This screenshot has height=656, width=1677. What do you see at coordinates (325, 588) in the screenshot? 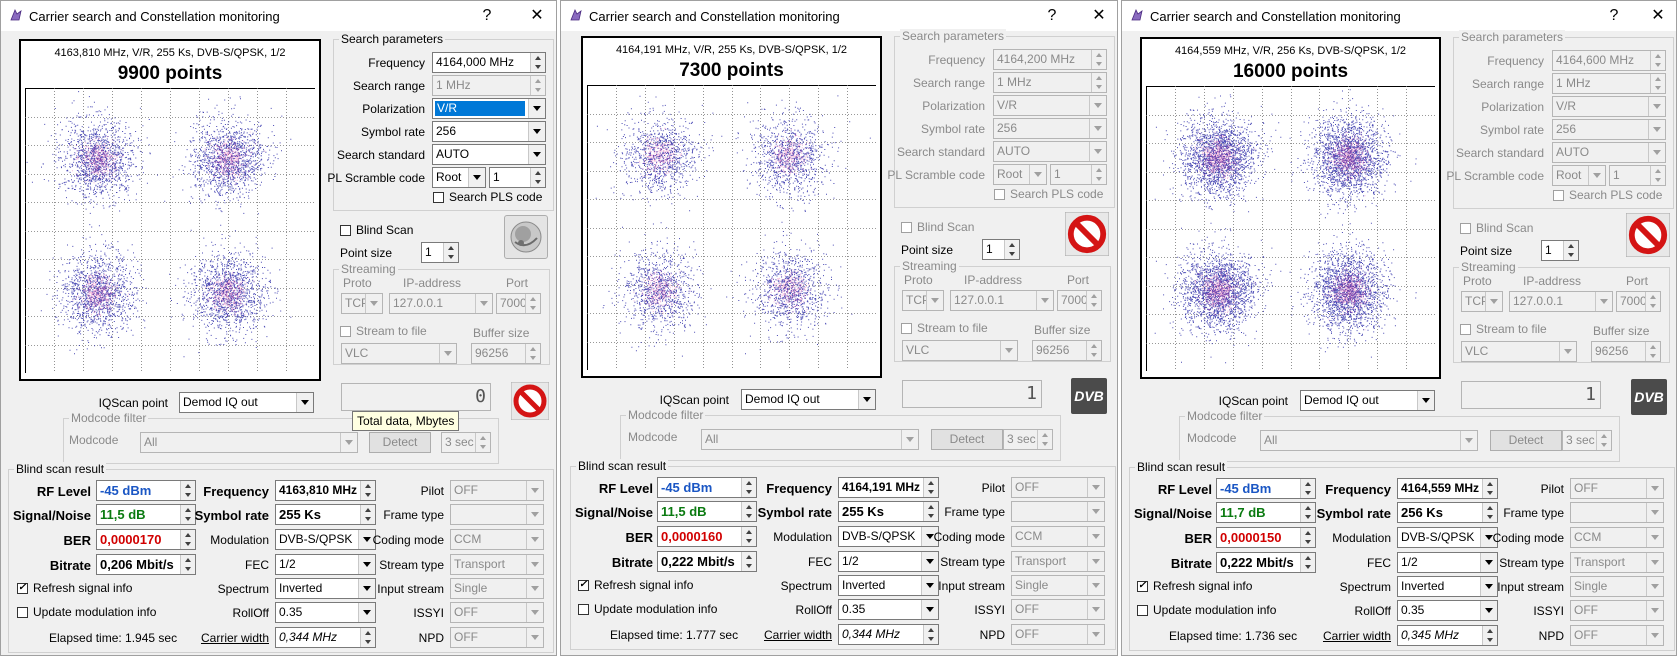
I see `spectrum-select: Inverted` at bounding box center [325, 588].